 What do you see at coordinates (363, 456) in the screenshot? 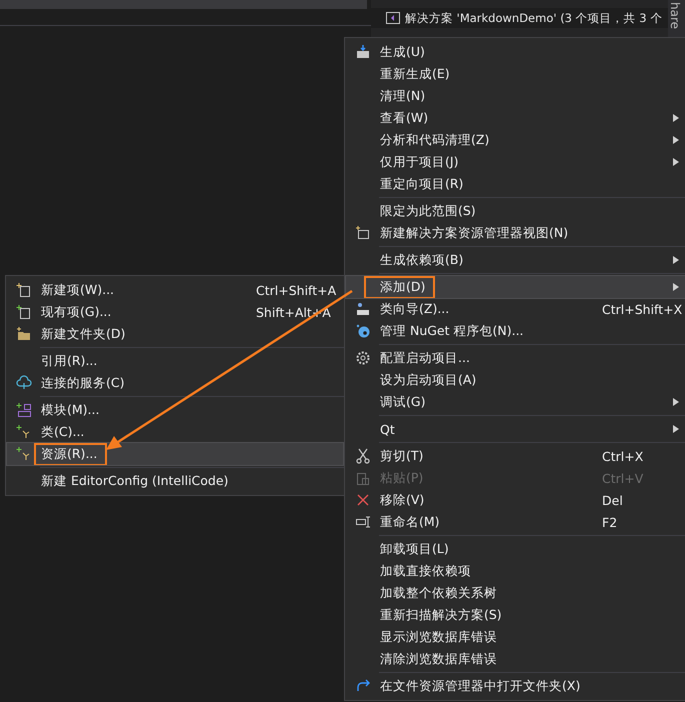
I see `scissors-icon` at bounding box center [363, 456].